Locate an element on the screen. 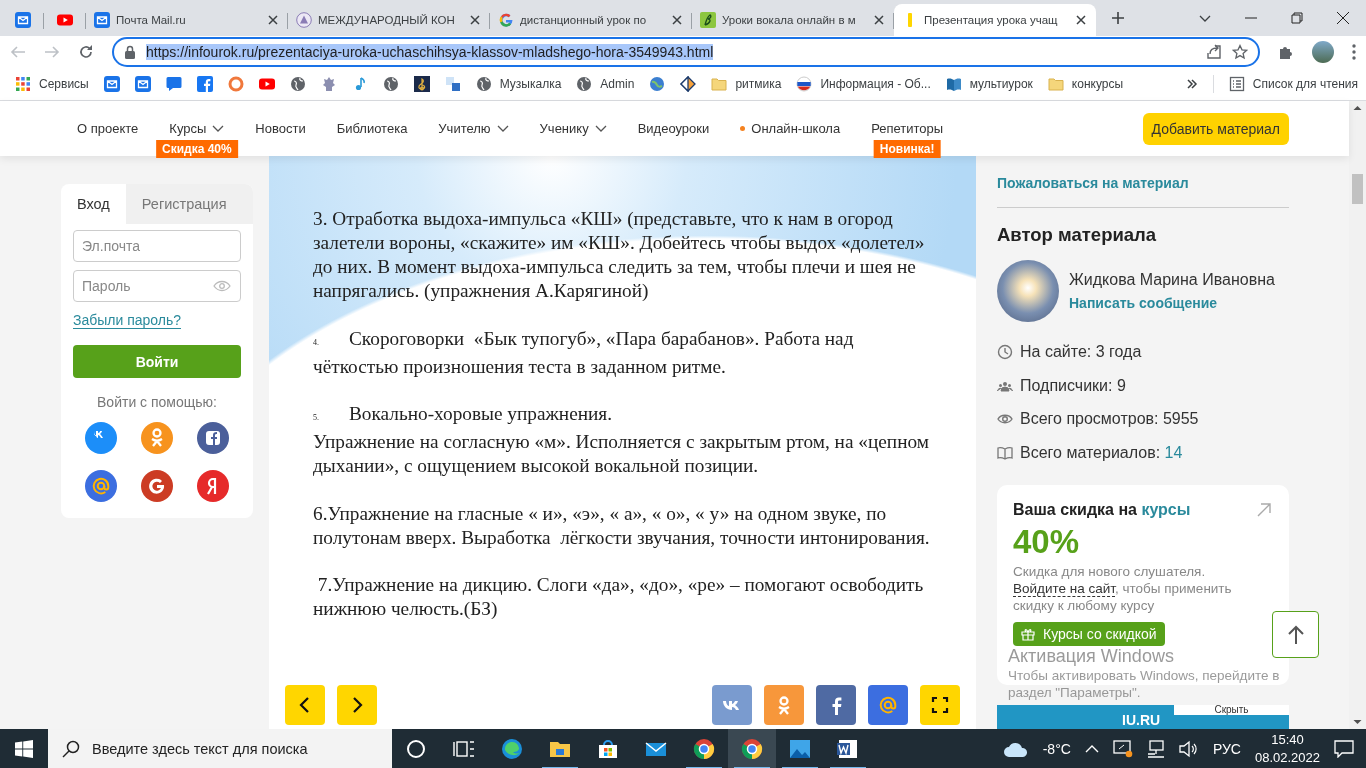  nav-link: Ученику is located at coordinates (564, 128).